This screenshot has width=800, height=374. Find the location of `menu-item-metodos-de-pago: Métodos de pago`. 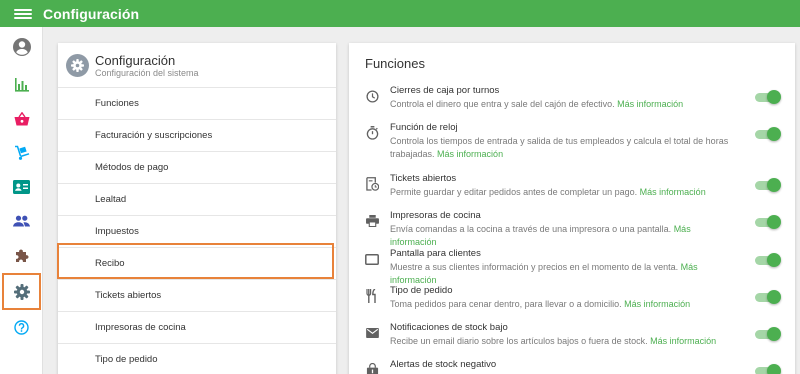

menu-item-metodos-de-pago: Métodos de pago is located at coordinates (197, 168).